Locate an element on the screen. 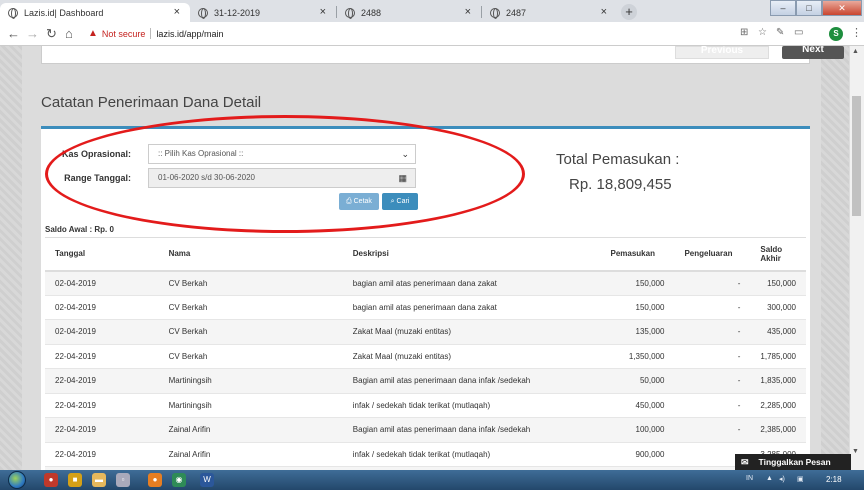 Image resolution: width=864 pixels, height=490 pixels. menu-icon: ⋮ is located at coordinates (856, 32).